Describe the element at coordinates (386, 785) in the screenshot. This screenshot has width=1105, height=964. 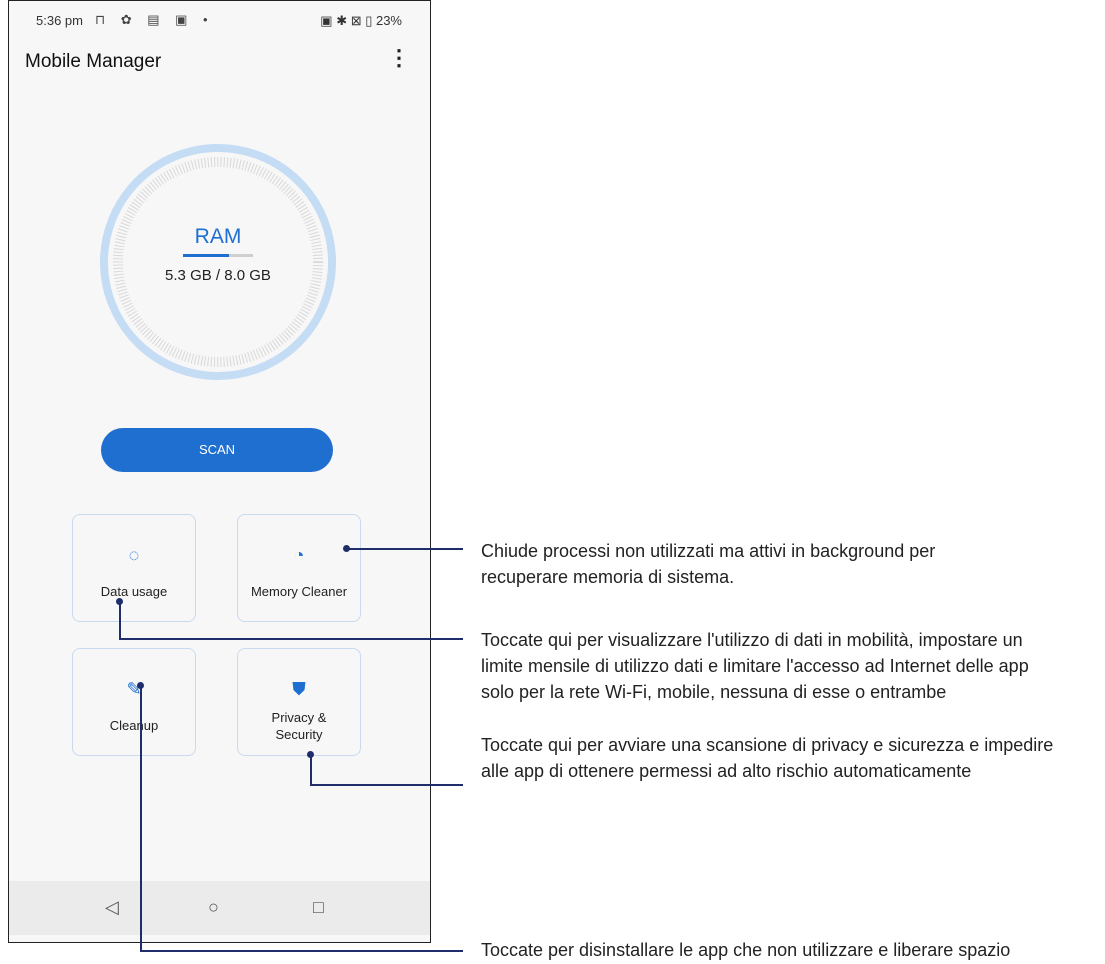
I see `privacy-callout-line-h` at that location.